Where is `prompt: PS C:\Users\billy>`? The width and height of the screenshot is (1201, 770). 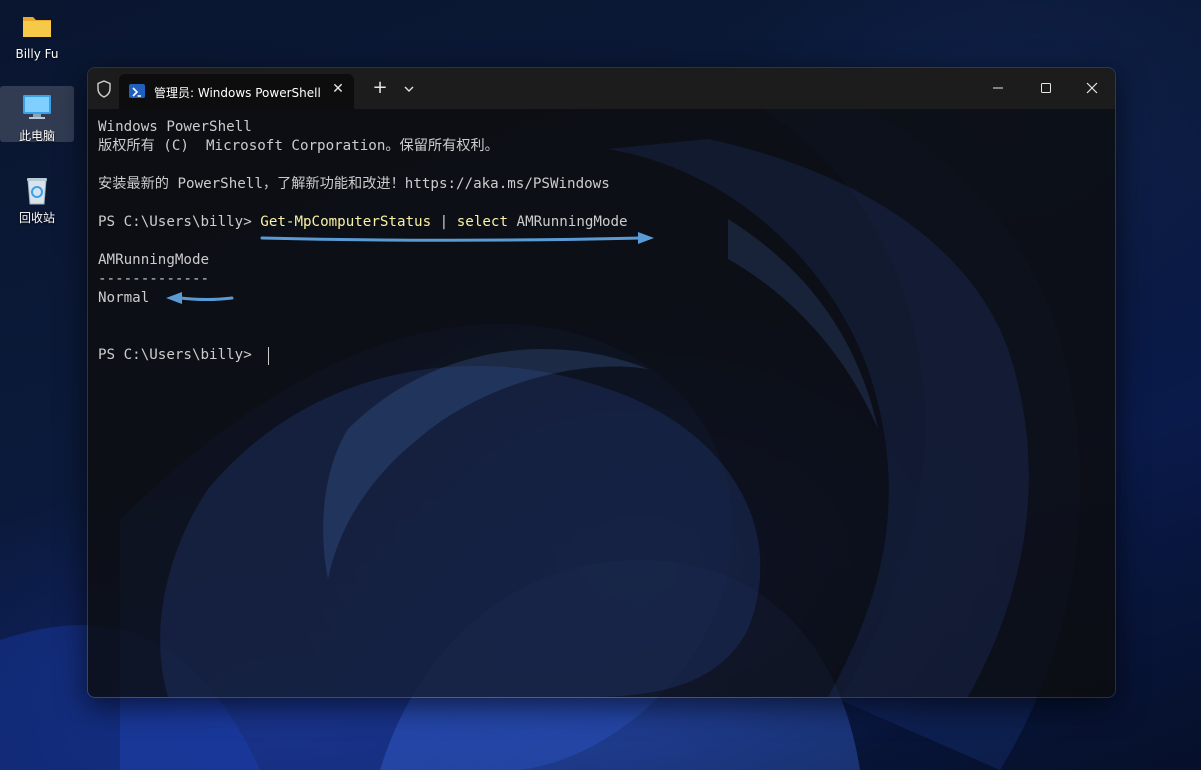 prompt: PS C:\Users\billy> is located at coordinates (179, 222).